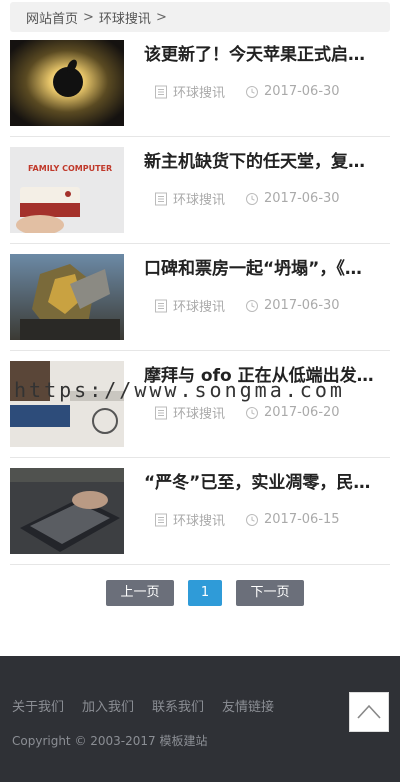 This screenshot has width=400, height=782. Describe the element at coordinates (110, 741) in the screenshot. I see `footer-copyright: Copyright © 2003-2017 模板建站` at that location.